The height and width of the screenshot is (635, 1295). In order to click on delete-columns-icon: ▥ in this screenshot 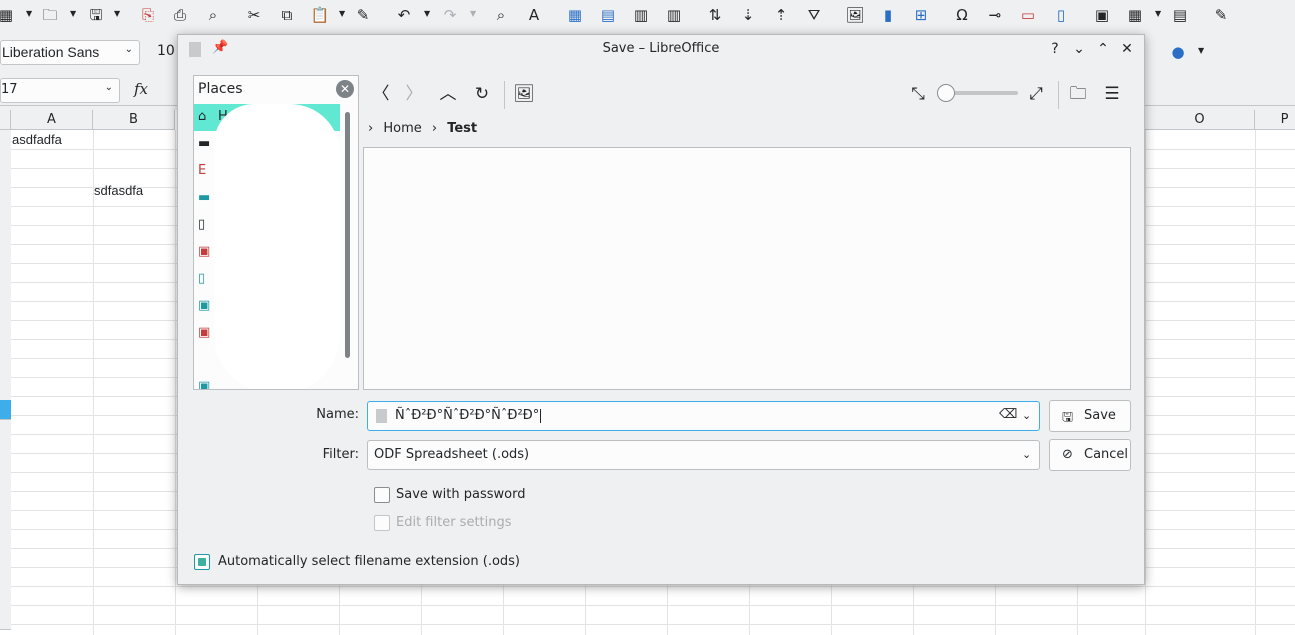, I will do `click(674, 15)`.